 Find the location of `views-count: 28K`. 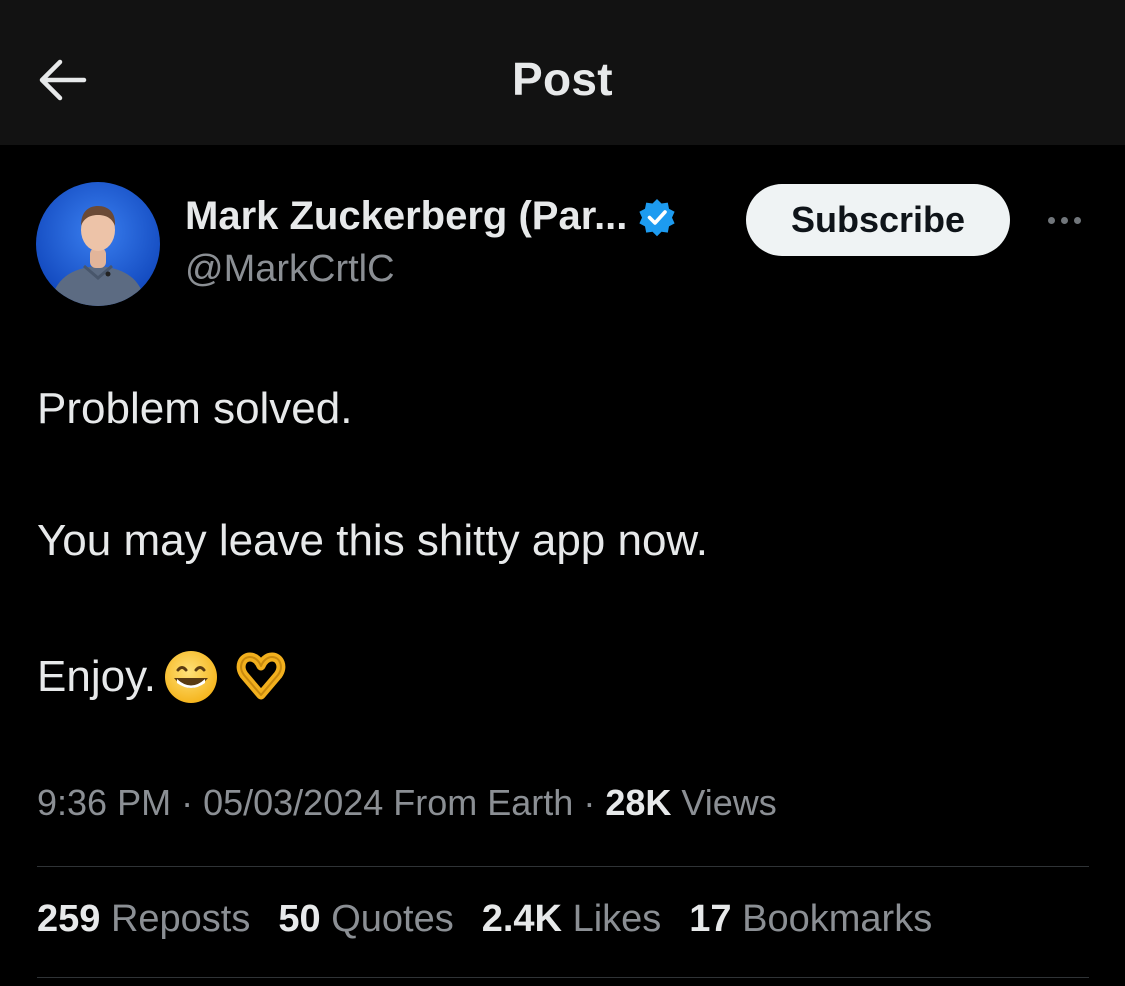

views-count: 28K is located at coordinates (638, 802).